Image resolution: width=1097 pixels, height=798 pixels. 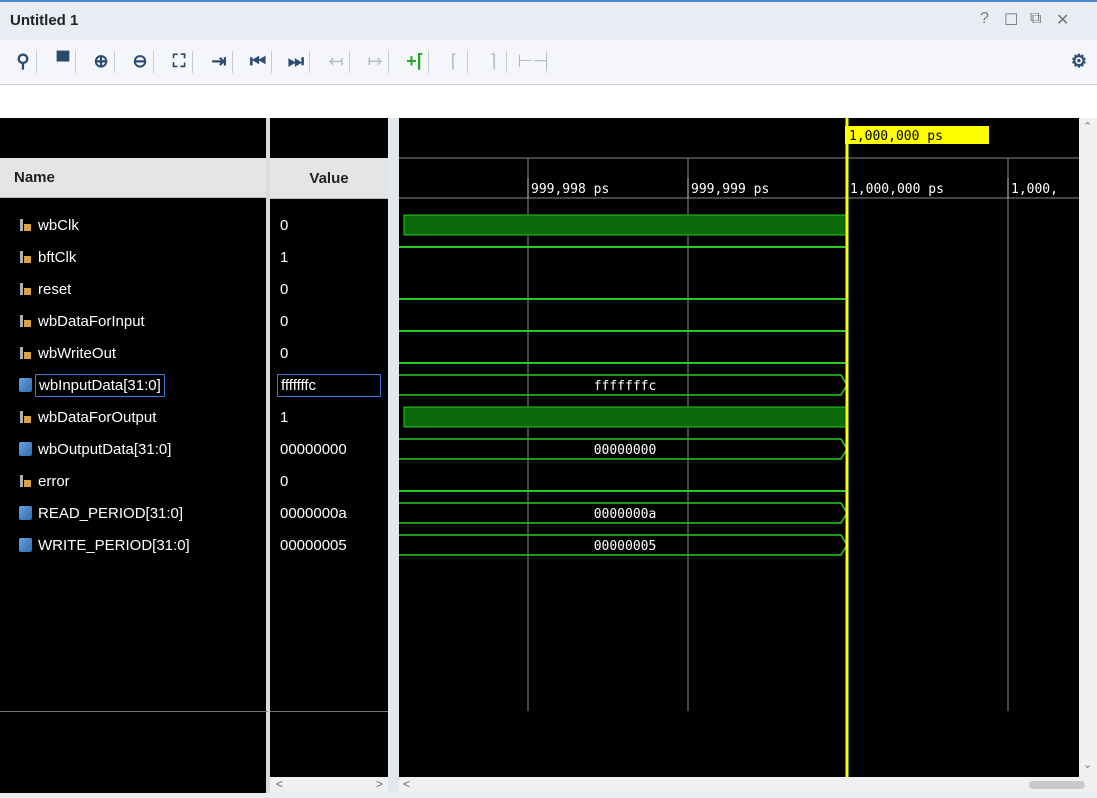 I want to click on save-icon: ▀, so click(x=63, y=61).